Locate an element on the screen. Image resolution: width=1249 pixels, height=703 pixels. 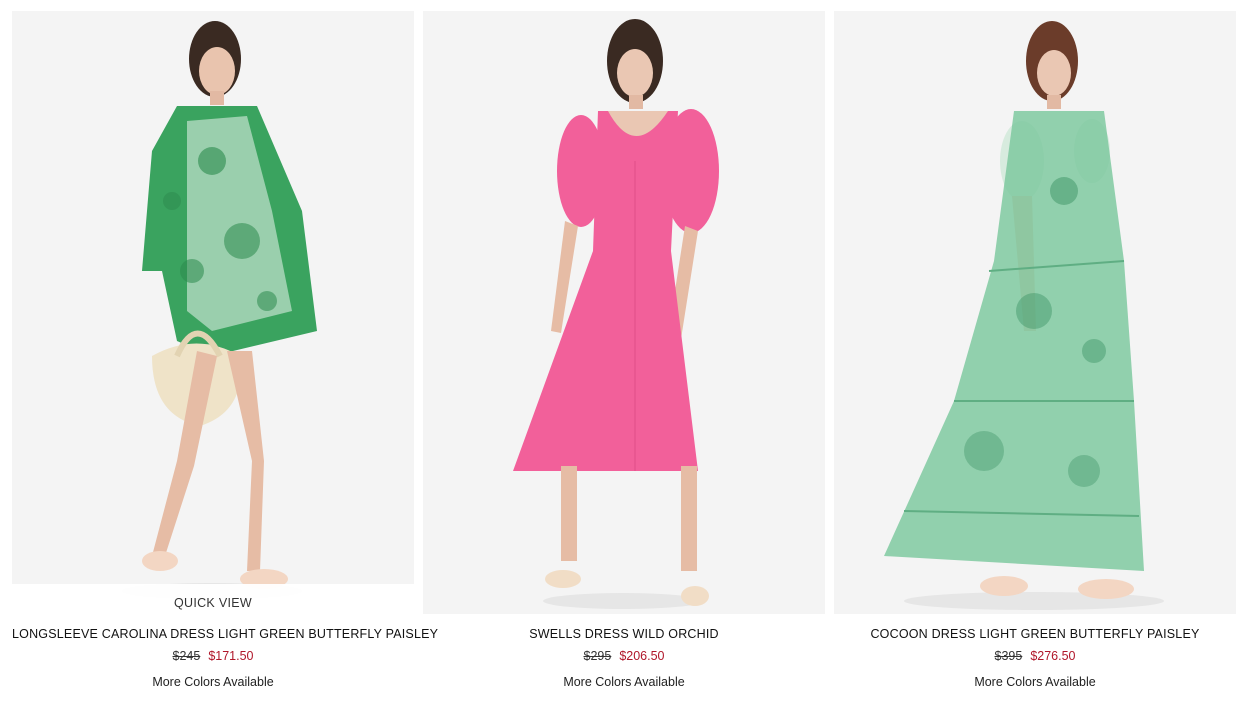
original-price: $395 is located at coordinates (1008, 656).